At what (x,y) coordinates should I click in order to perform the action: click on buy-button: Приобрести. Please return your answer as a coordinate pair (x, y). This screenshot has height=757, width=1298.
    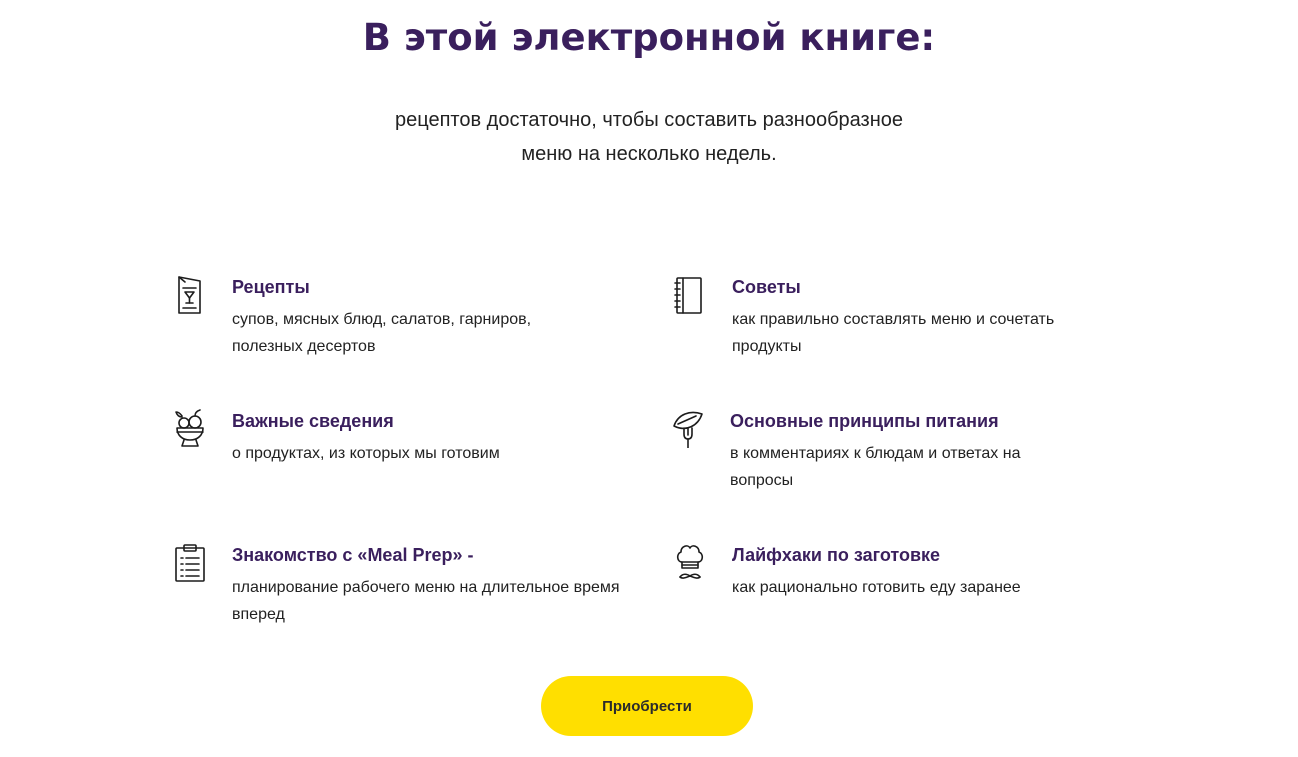
    Looking at the image, I should click on (647, 706).